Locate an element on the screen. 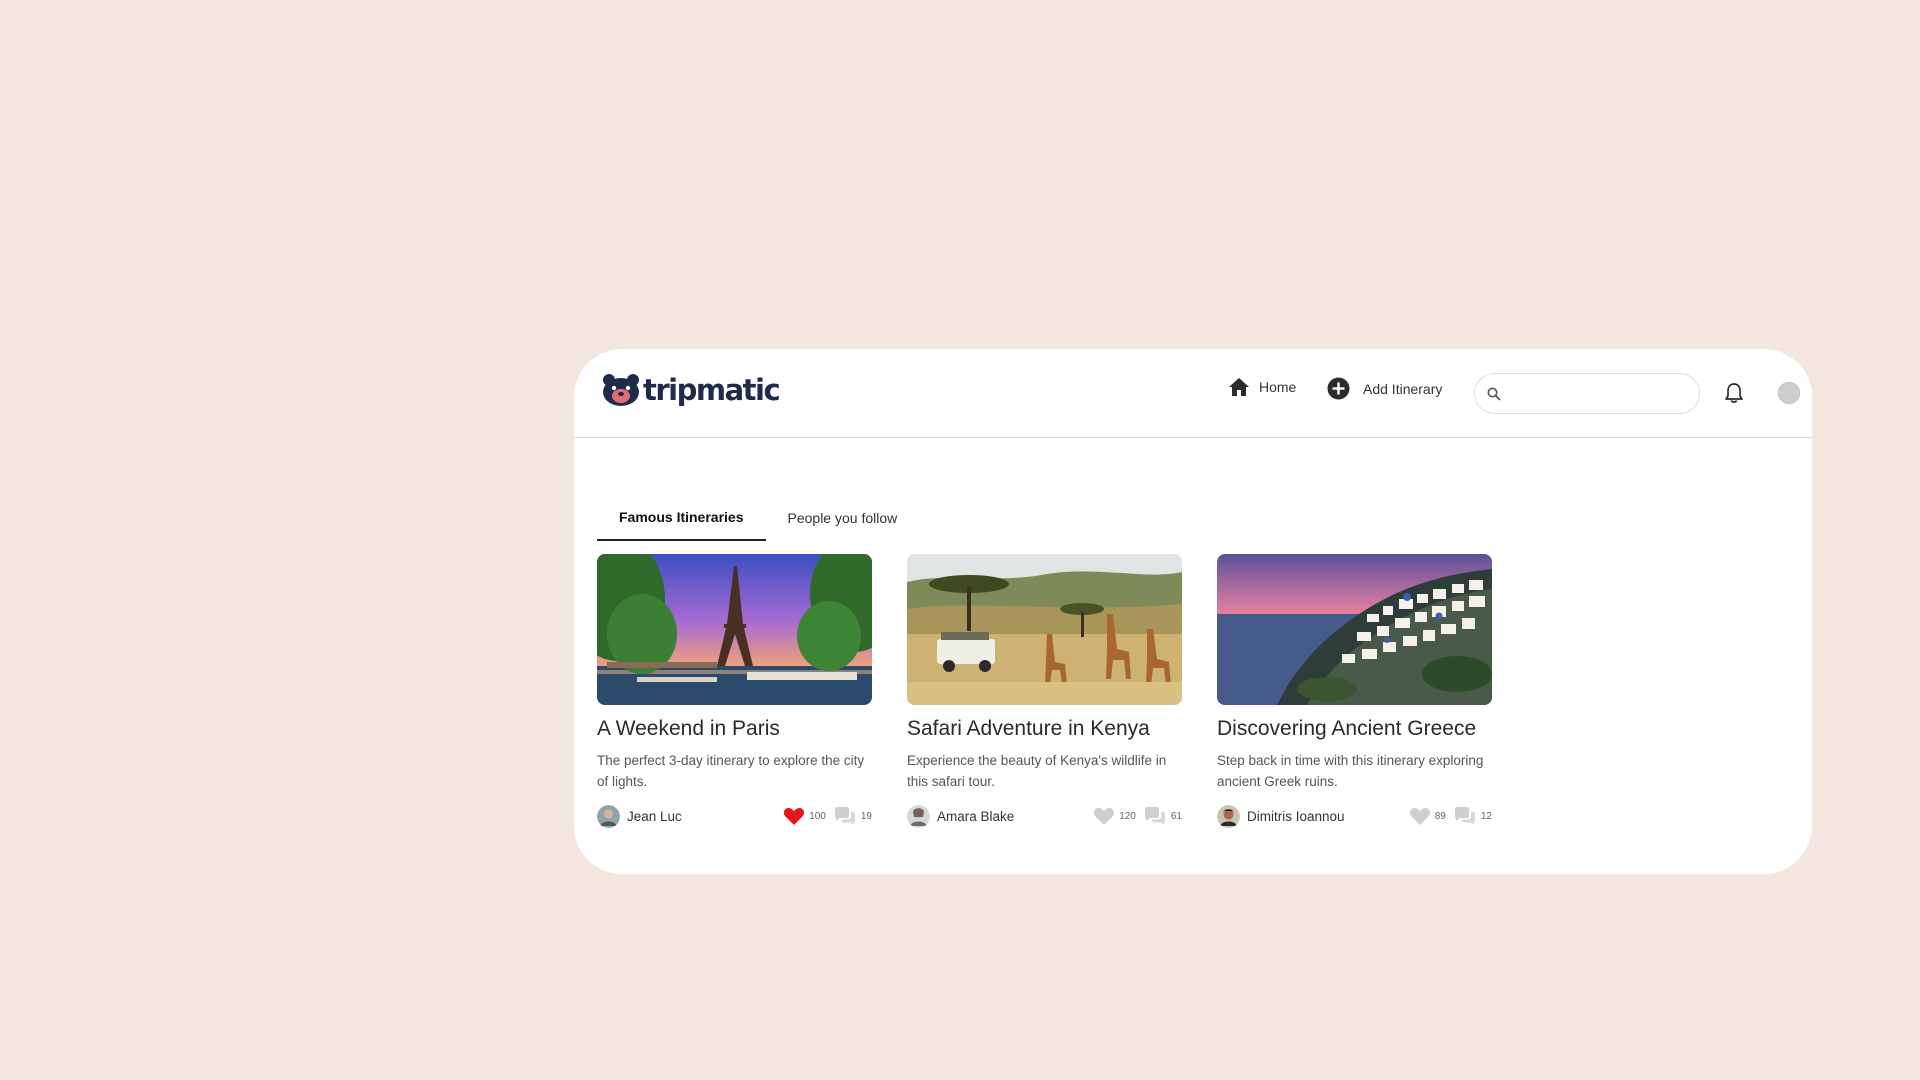  likes-count: 100 is located at coordinates (817, 816).